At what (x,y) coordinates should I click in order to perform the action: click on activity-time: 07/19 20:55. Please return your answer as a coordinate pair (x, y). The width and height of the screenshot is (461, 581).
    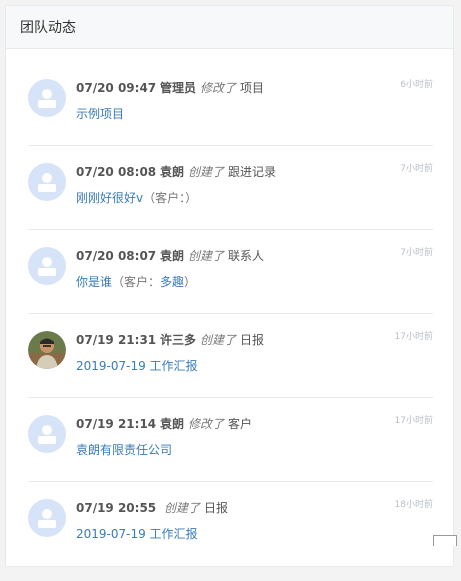
    Looking at the image, I should click on (116, 508).